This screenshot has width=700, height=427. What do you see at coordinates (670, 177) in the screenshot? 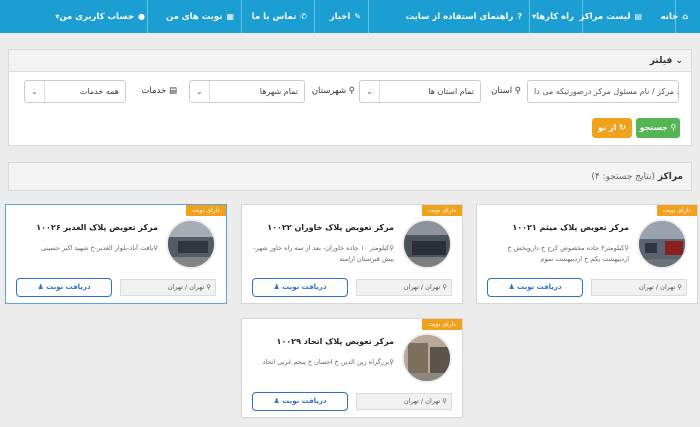
I see `results-title-label: مراکز` at bounding box center [670, 177].